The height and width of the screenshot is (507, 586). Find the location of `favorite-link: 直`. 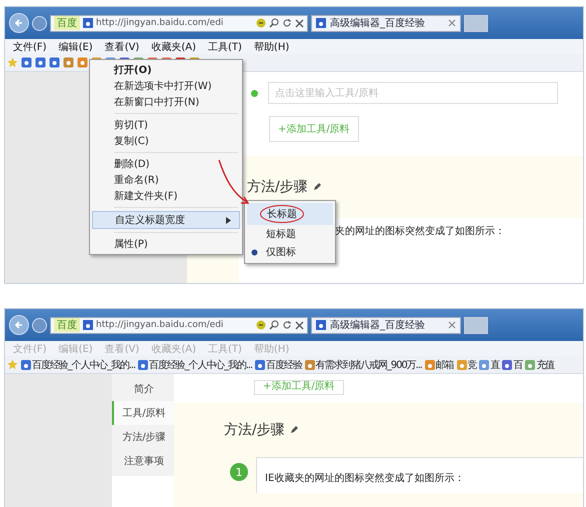

favorite-link: 直 is located at coordinates (489, 365).